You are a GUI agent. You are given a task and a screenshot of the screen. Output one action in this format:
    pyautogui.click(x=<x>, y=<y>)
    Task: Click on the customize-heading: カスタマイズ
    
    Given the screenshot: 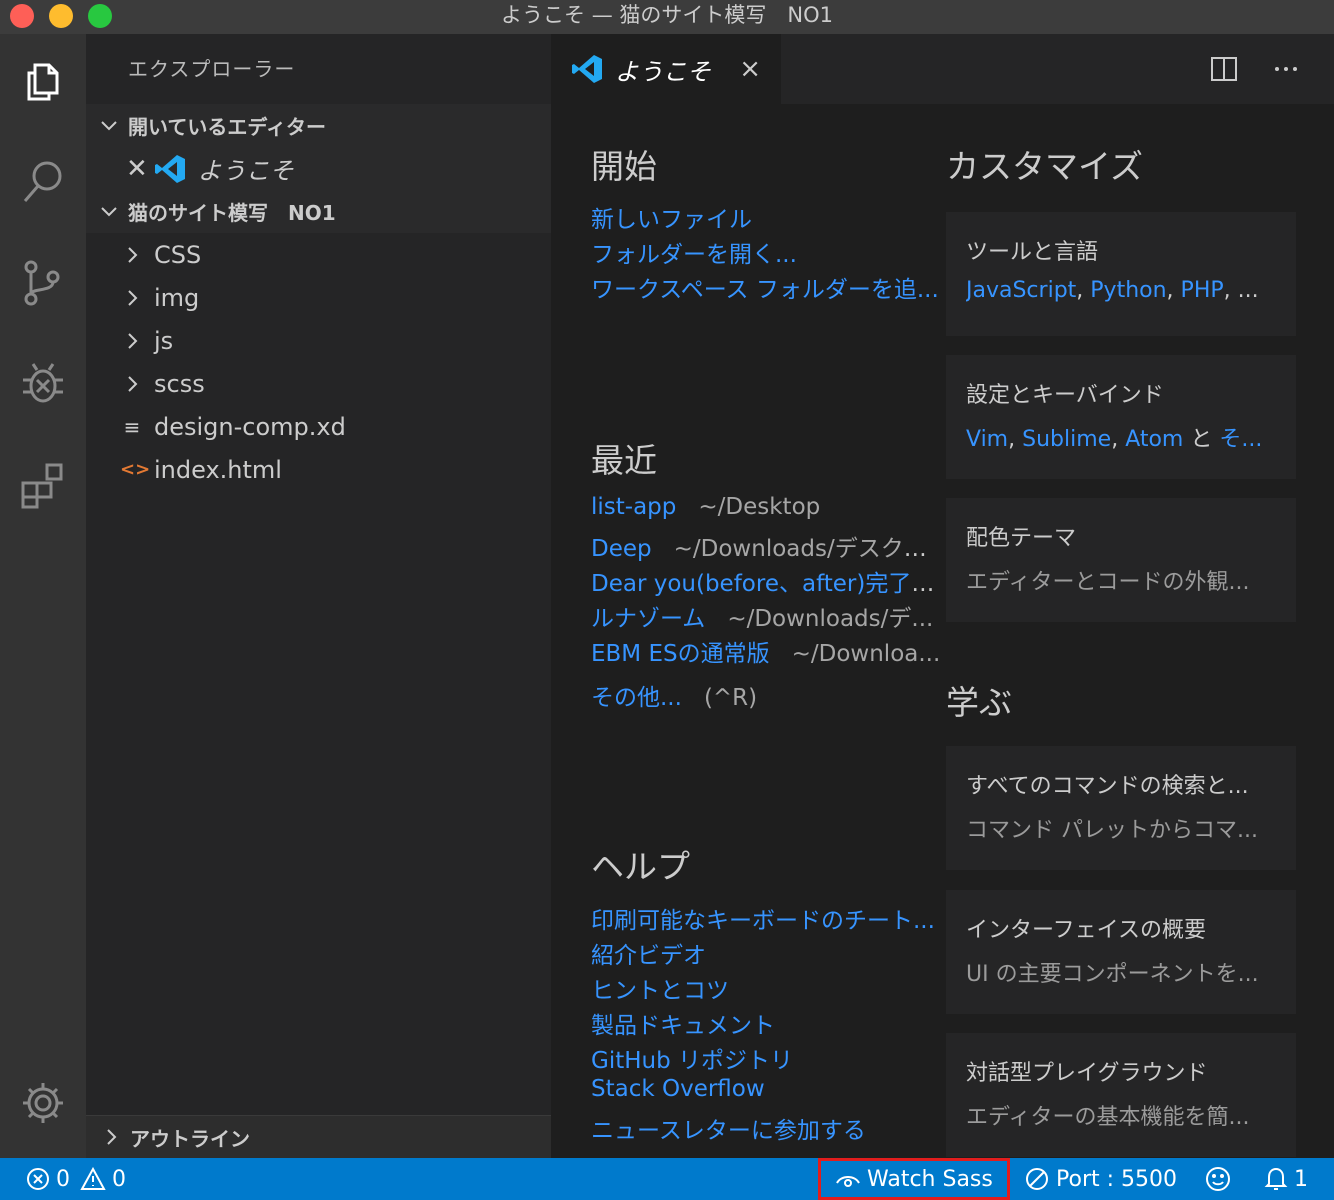 What is the action you would take?
    pyautogui.click(x=1045, y=166)
    